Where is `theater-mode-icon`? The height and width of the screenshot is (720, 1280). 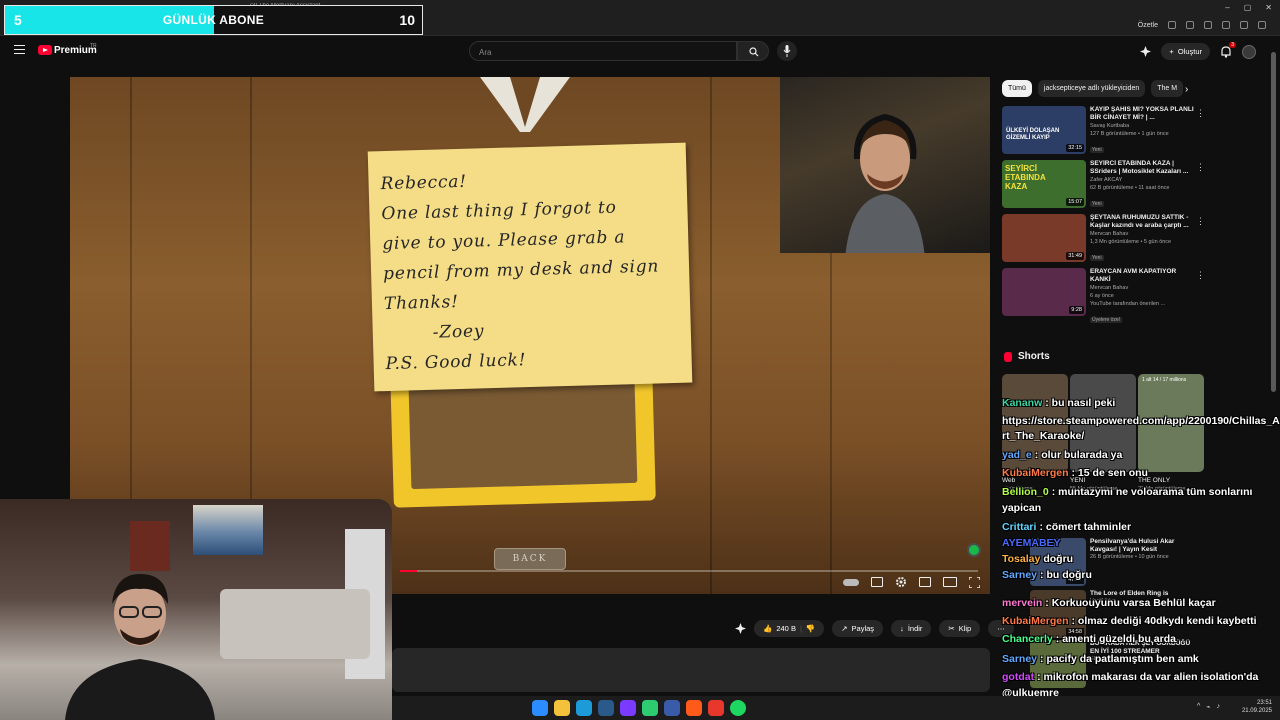 theater-mode-icon is located at coordinates (950, 582).